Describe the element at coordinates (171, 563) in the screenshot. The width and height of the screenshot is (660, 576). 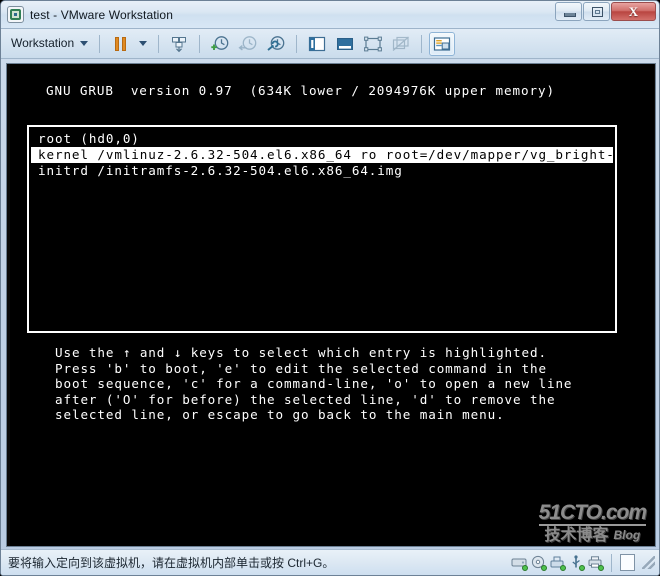
I see `status-message: 要将输入定向到该虚拟机，请在虚拟机内部单击或按 Ctrl+G。` at that location.